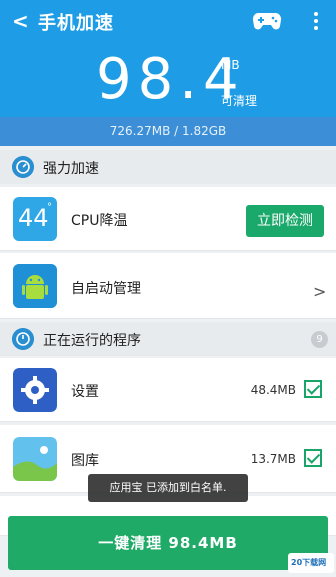 This screenshot has height=577, width=336. I want to click on one-click-clean-button: 一键清理 98.4MB, so click(168, 543).